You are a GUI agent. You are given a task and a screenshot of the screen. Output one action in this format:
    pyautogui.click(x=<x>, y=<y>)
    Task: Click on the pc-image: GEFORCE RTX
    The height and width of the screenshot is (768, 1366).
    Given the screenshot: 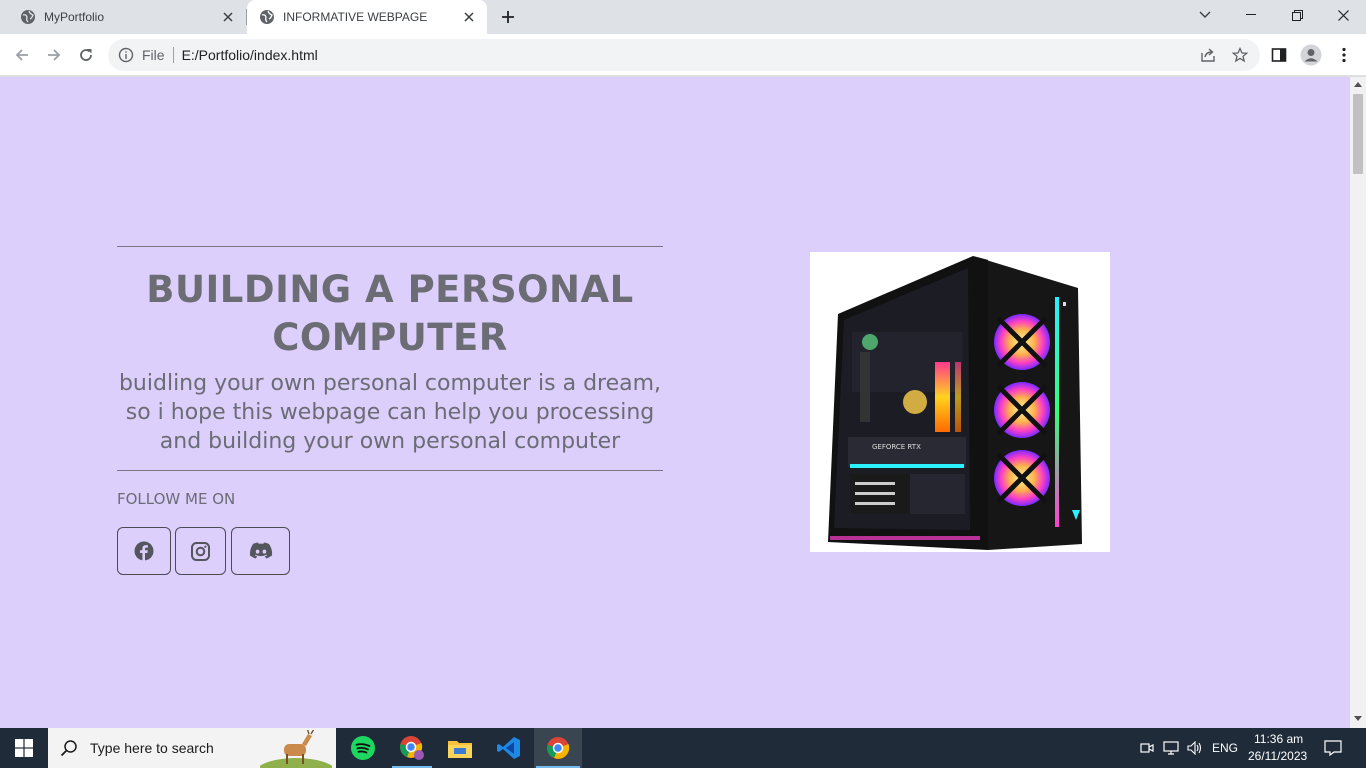 What is the action you would take?
    pyautogui.click(x=960, y=402)
    